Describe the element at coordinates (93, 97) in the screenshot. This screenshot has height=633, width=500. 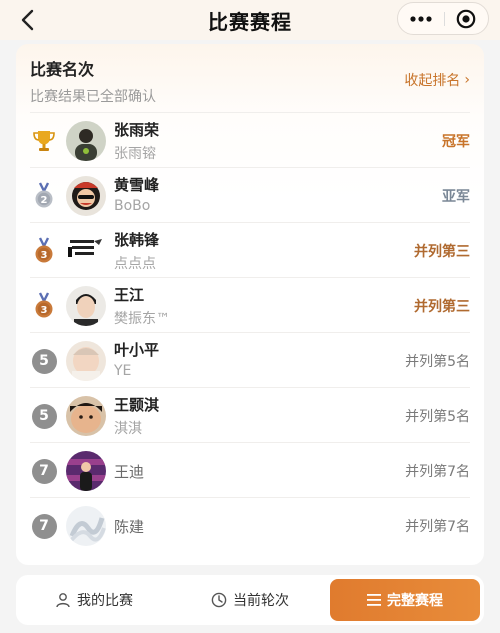
I see `ranking-subtitle: 比赛结果已全部确认` at that location.